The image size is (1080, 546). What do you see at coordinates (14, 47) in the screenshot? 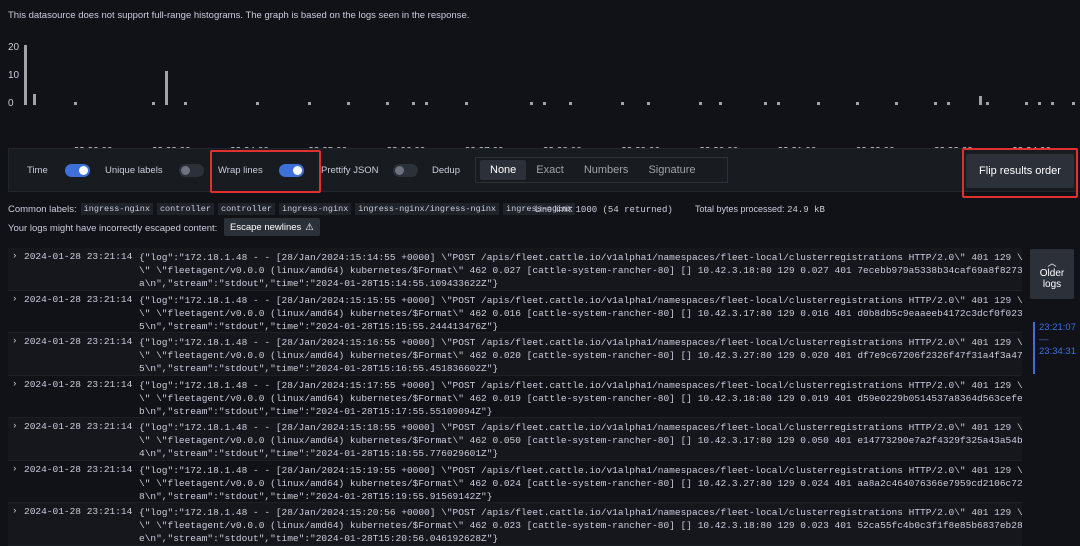
I see `y-tick-label: 20` at bounding box center [14, 47].